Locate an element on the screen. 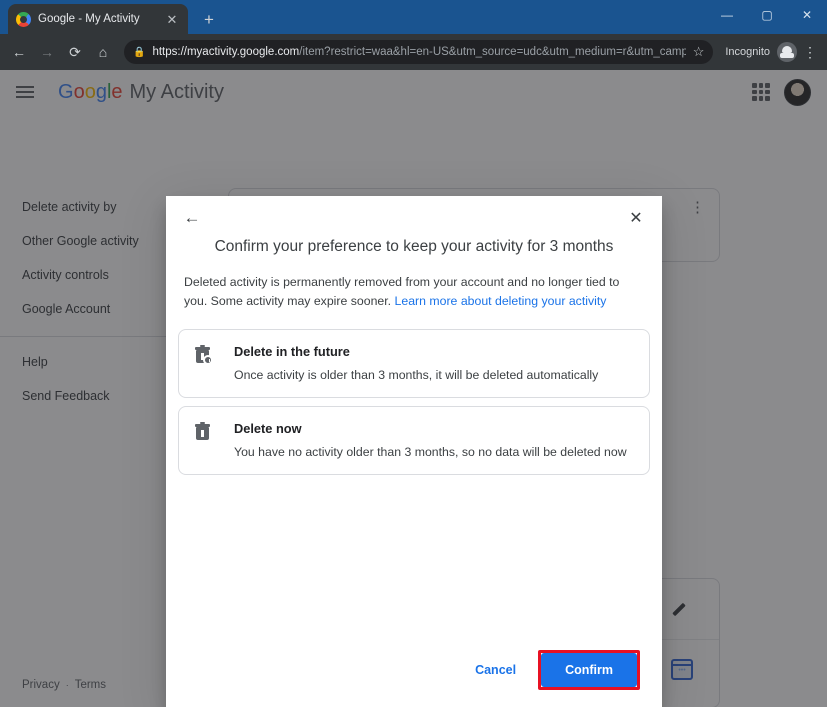 The image size is (827, 707). browser-tab: Google - My Activity ✕ is located at coordinates (98, 19).